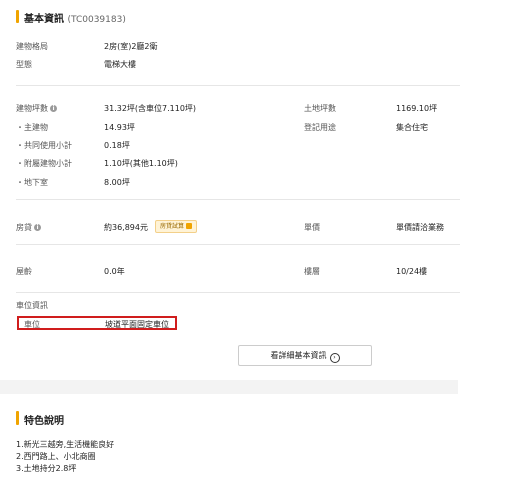 This screenshot has width=508, height=480. I want to click on land-area-label: 土地坪數, so click(320, 108).